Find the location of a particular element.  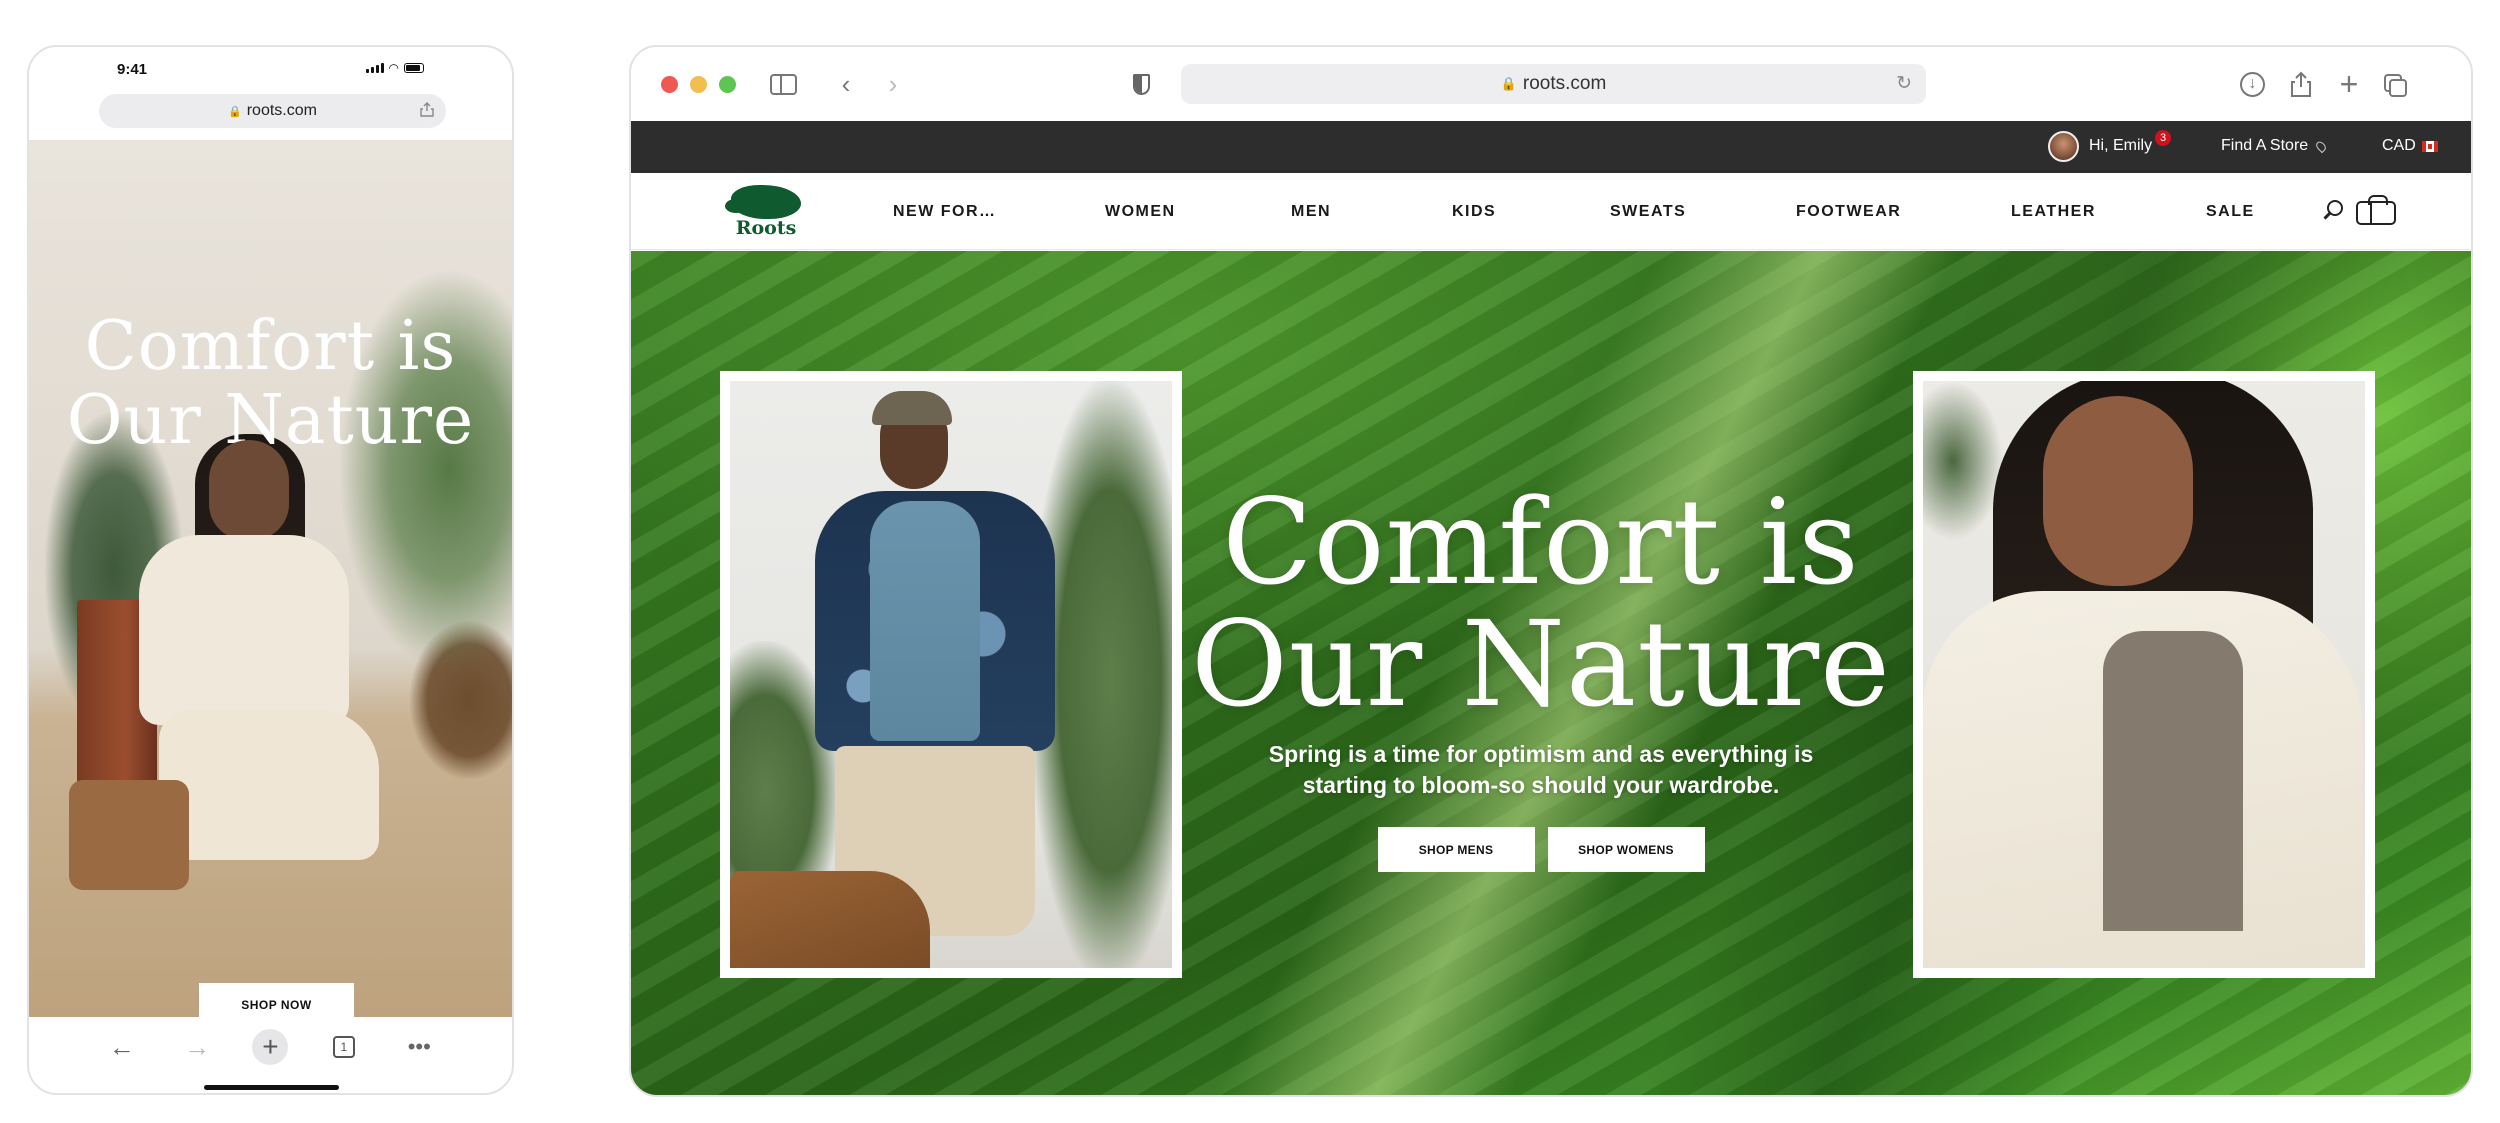

privacy-shield-icon is located at coordinates (1141, 84).